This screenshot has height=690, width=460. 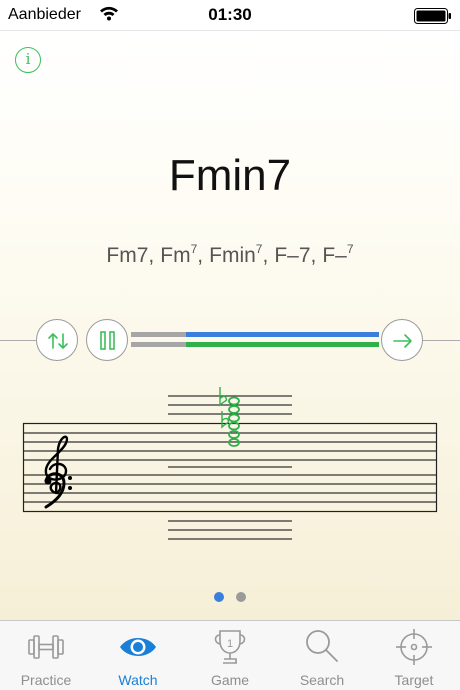 I want to click on info-icon: i, so click(x=28, y=60).